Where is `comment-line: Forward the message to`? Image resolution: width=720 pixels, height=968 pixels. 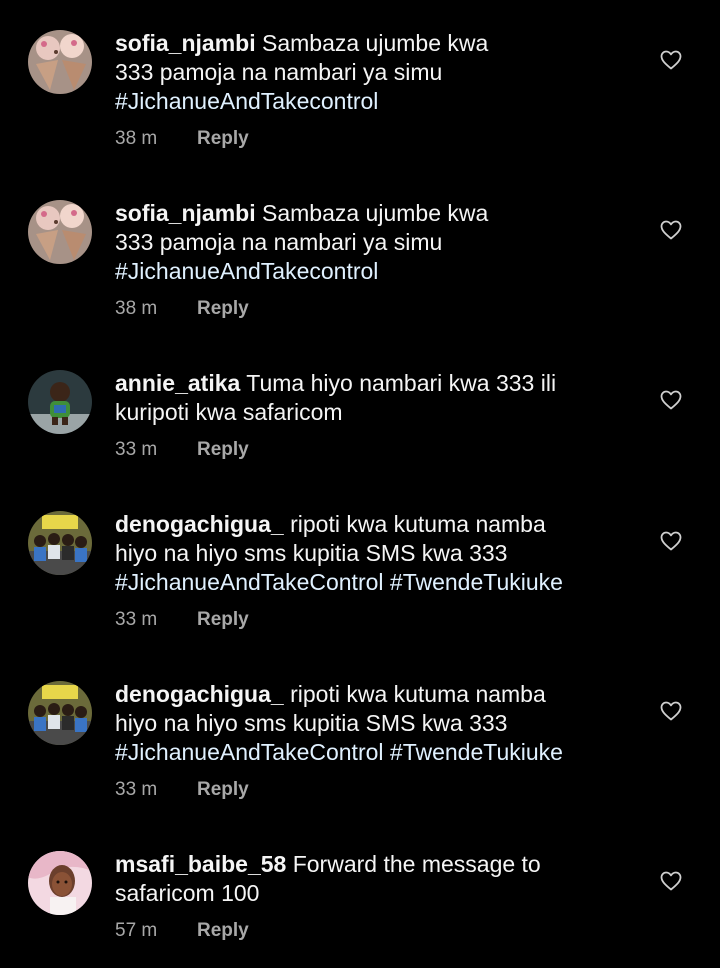
comment-line: Forward the message to is located at coordinates (416, 864).